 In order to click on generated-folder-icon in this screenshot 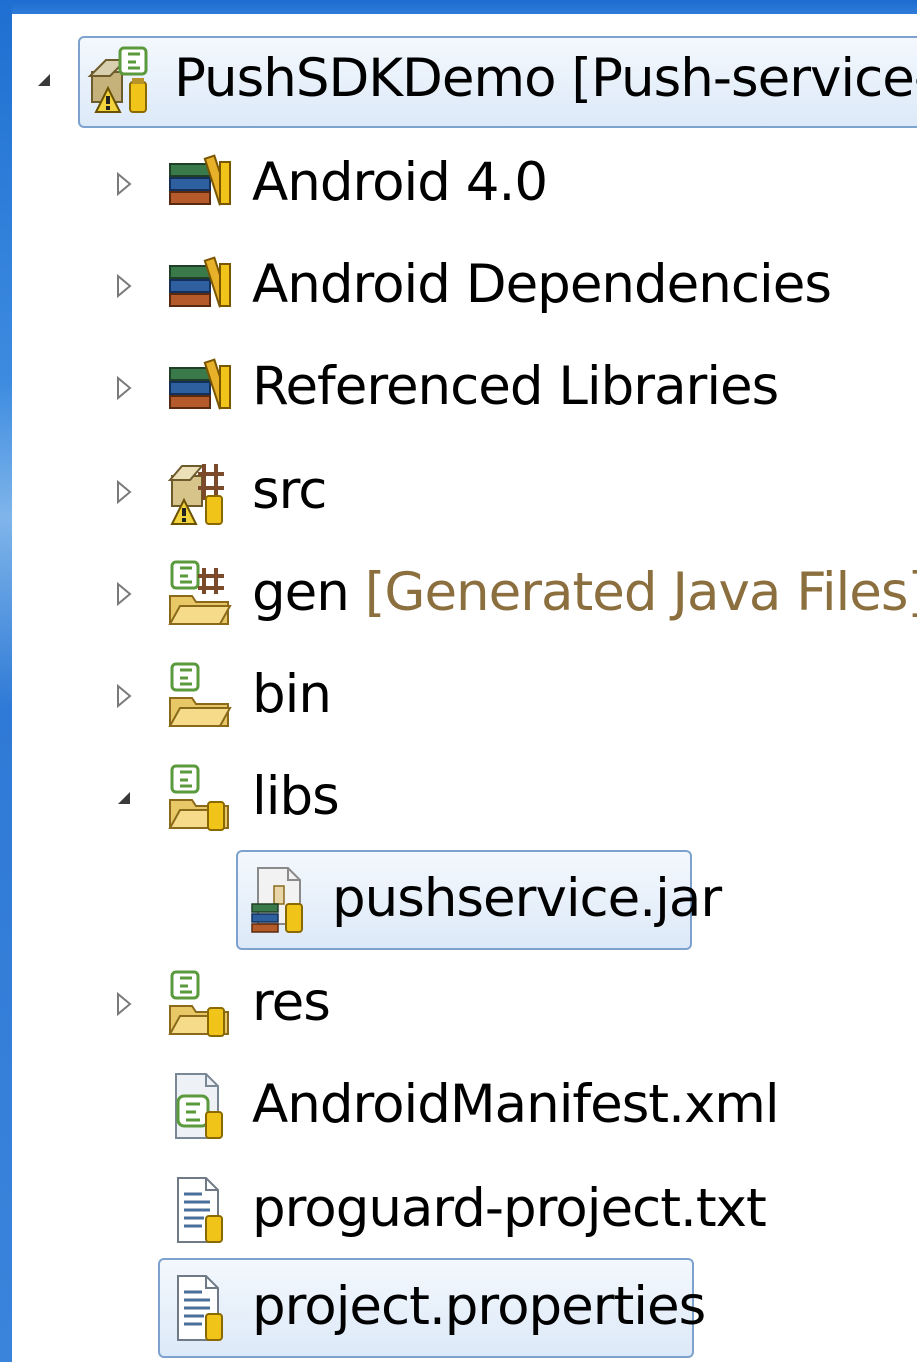, I will do `click(200, 592)`.